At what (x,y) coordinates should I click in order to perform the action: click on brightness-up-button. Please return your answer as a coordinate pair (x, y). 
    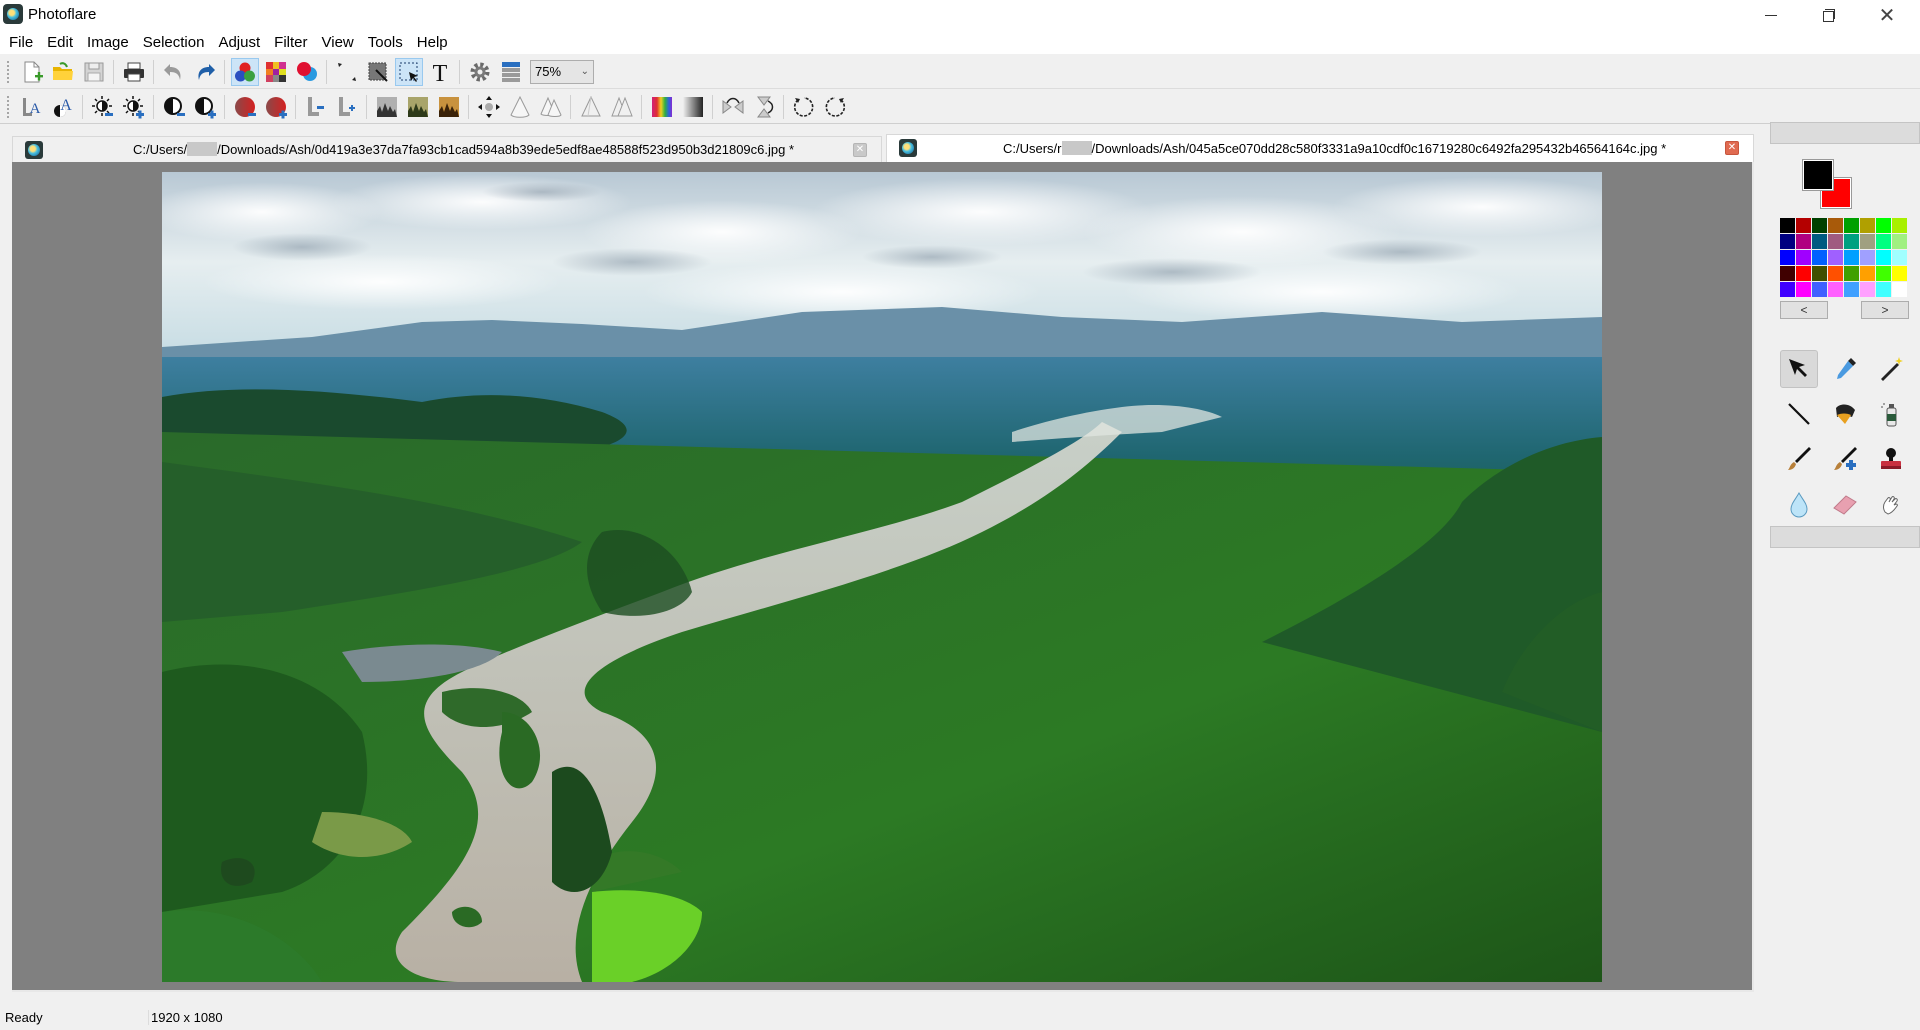
    Looking at the image, I should click on (134, 107).